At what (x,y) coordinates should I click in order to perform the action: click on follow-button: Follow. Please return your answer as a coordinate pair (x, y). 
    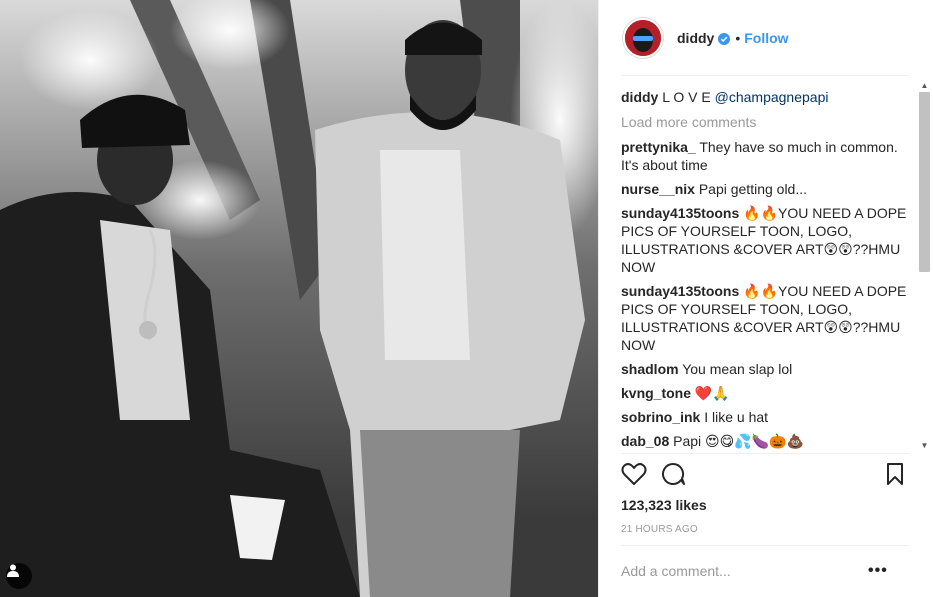
    Looking at the image, I should click on (766, 38).